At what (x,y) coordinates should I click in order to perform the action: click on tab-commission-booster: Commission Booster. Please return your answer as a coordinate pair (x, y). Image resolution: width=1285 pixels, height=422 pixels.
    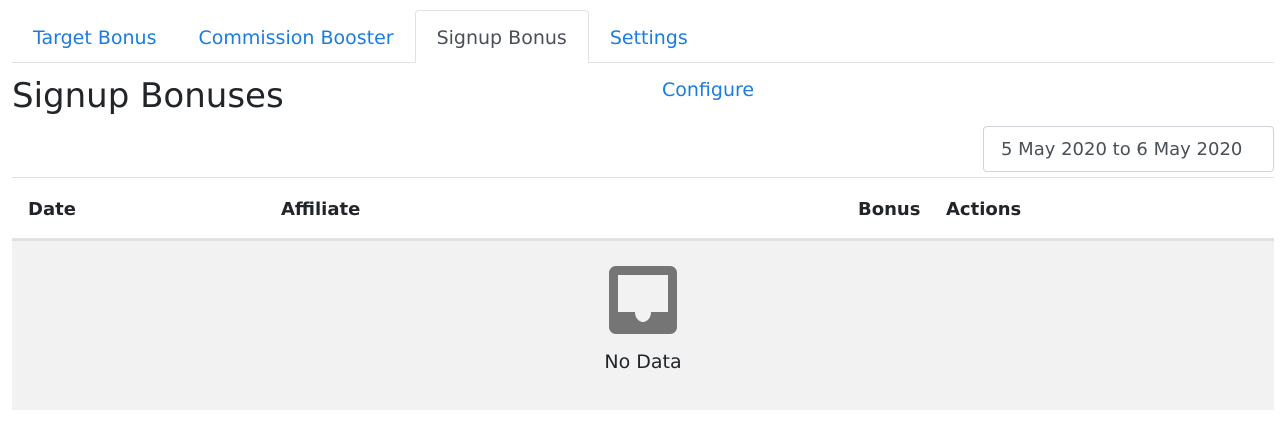
    Looking at the image, I should click on (295, 36).